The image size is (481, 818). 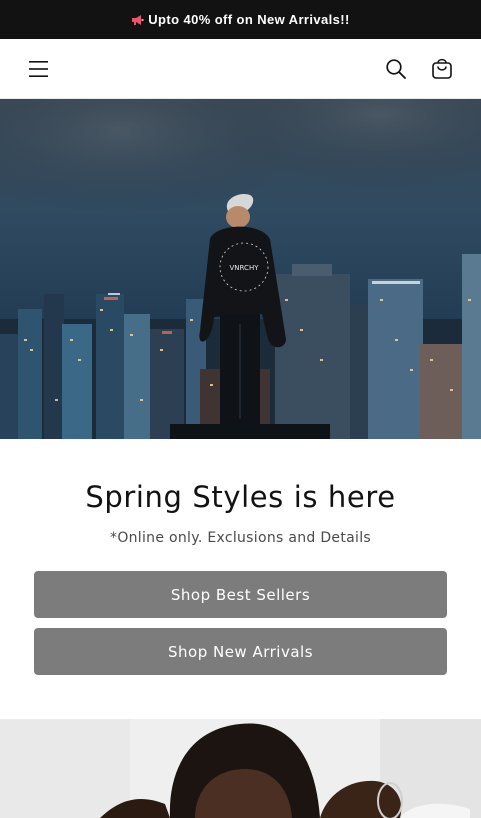 I want to click on announcement-bar: Upto 40% off on New Arrivals!!, so click(x=240, y=19).